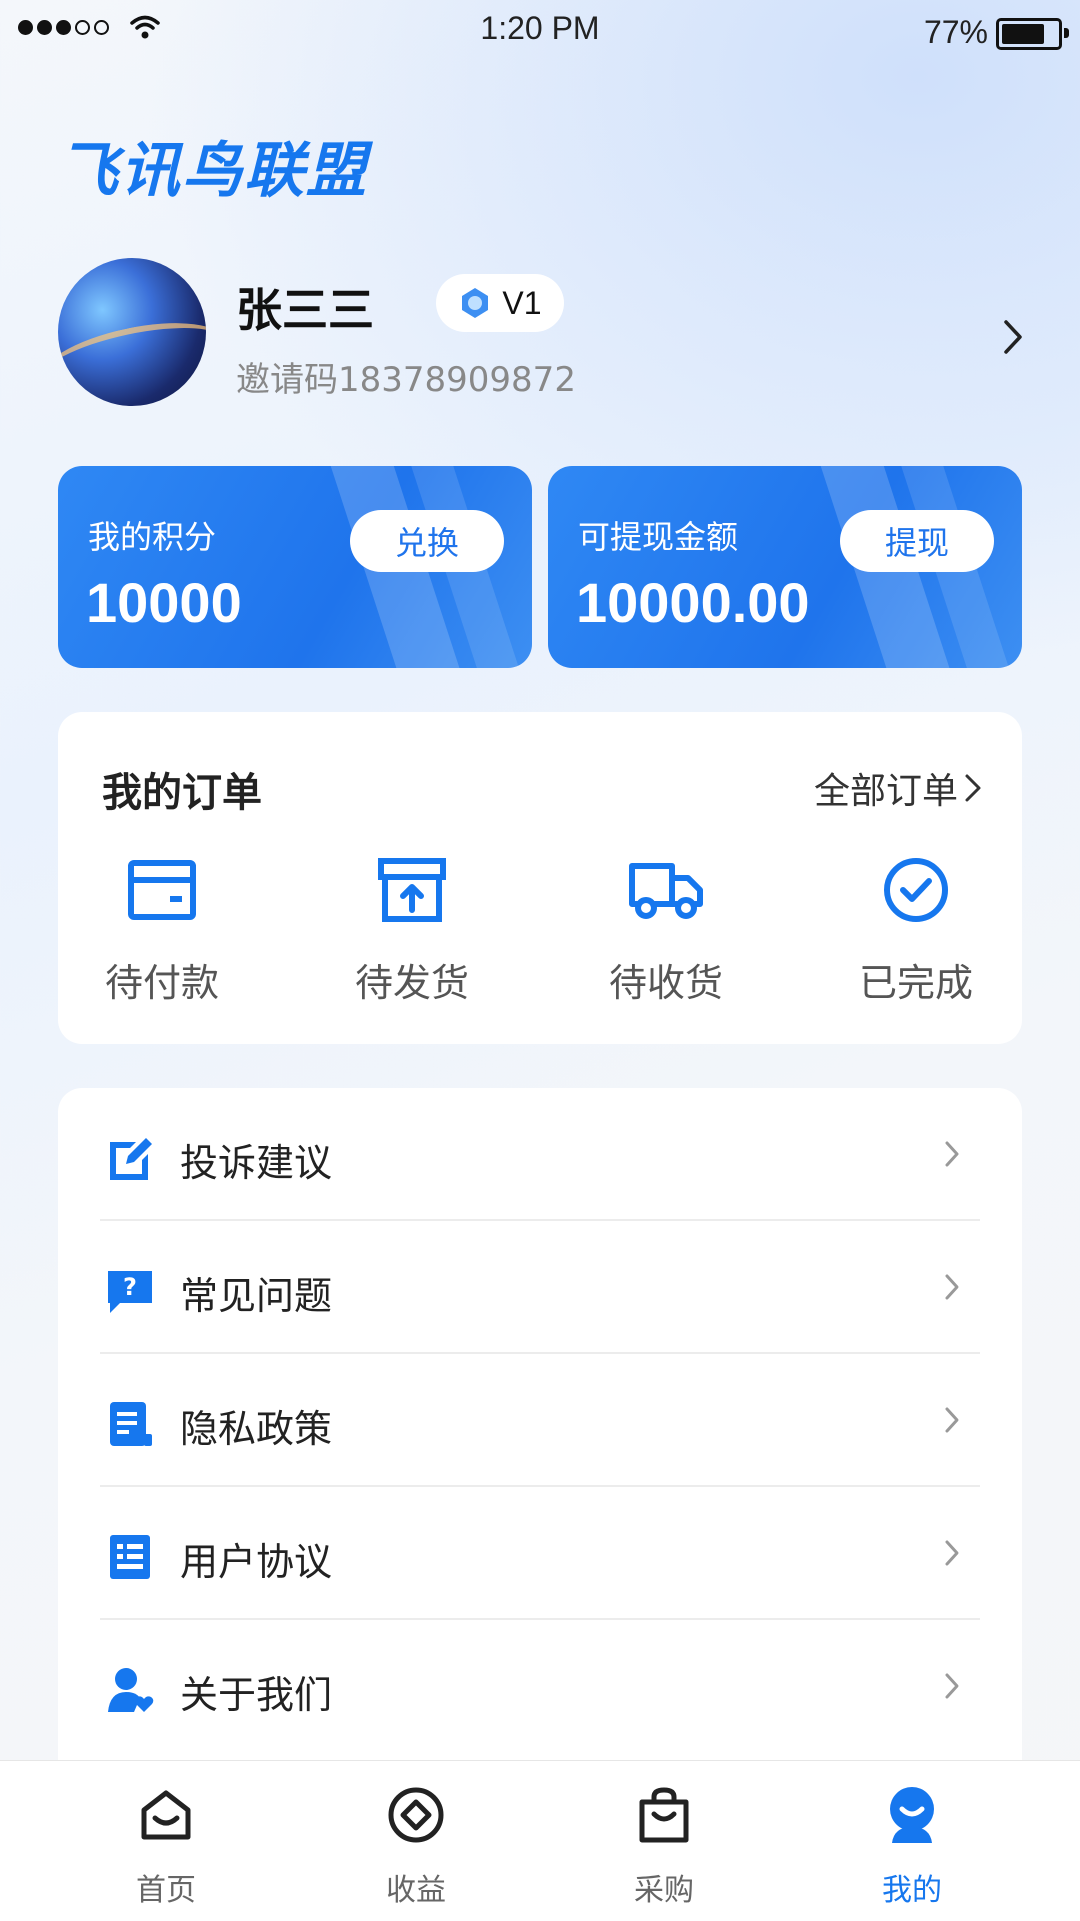  Describe the element at coordinates (161, 983) in the screenshot. I see `order-label: 待付款` at that location.